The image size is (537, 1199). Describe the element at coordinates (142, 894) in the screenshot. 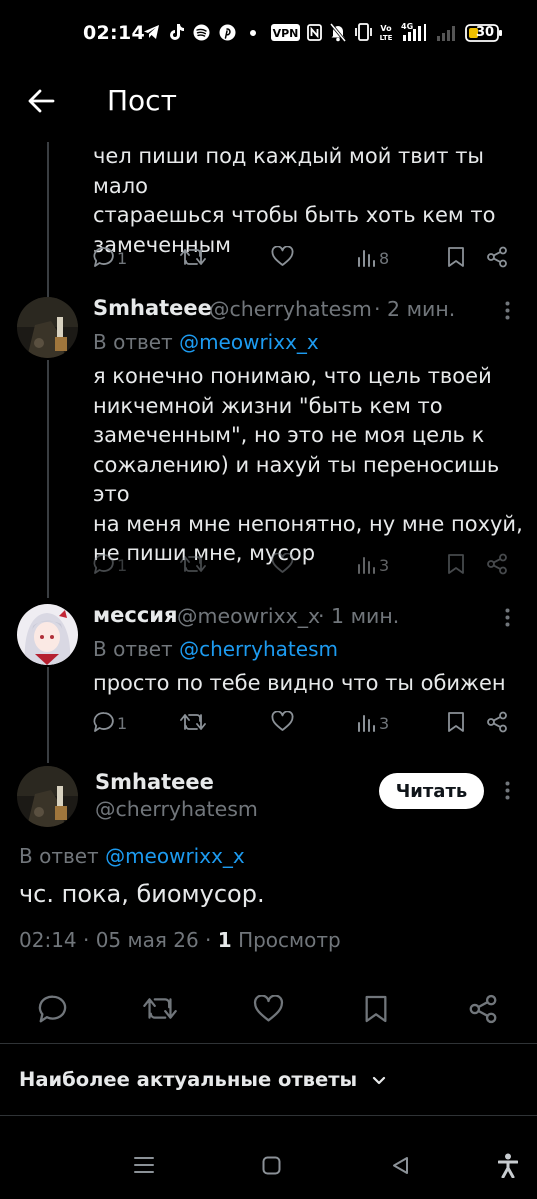

I see `post-text: чс. пока, биомусор.` at that location.